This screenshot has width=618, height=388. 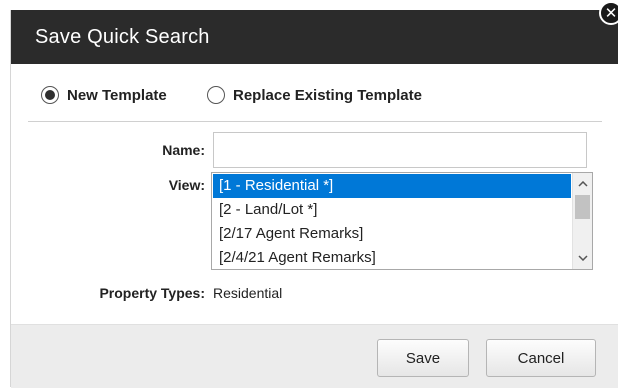 I want to click on replace-existing-radio, so click(x=216, y=95).